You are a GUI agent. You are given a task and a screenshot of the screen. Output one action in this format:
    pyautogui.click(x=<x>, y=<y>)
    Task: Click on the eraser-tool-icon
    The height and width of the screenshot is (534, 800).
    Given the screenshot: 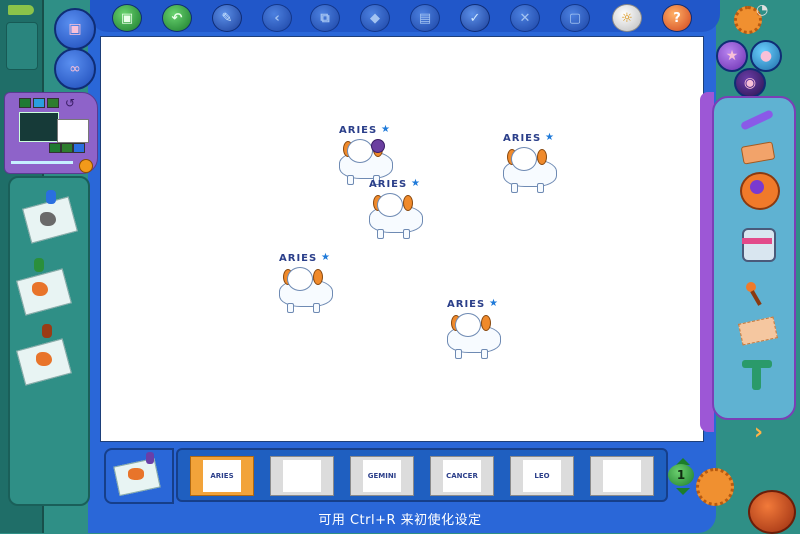 What is the action you would take?
    pyautogui.click(x=756, y=153)
    